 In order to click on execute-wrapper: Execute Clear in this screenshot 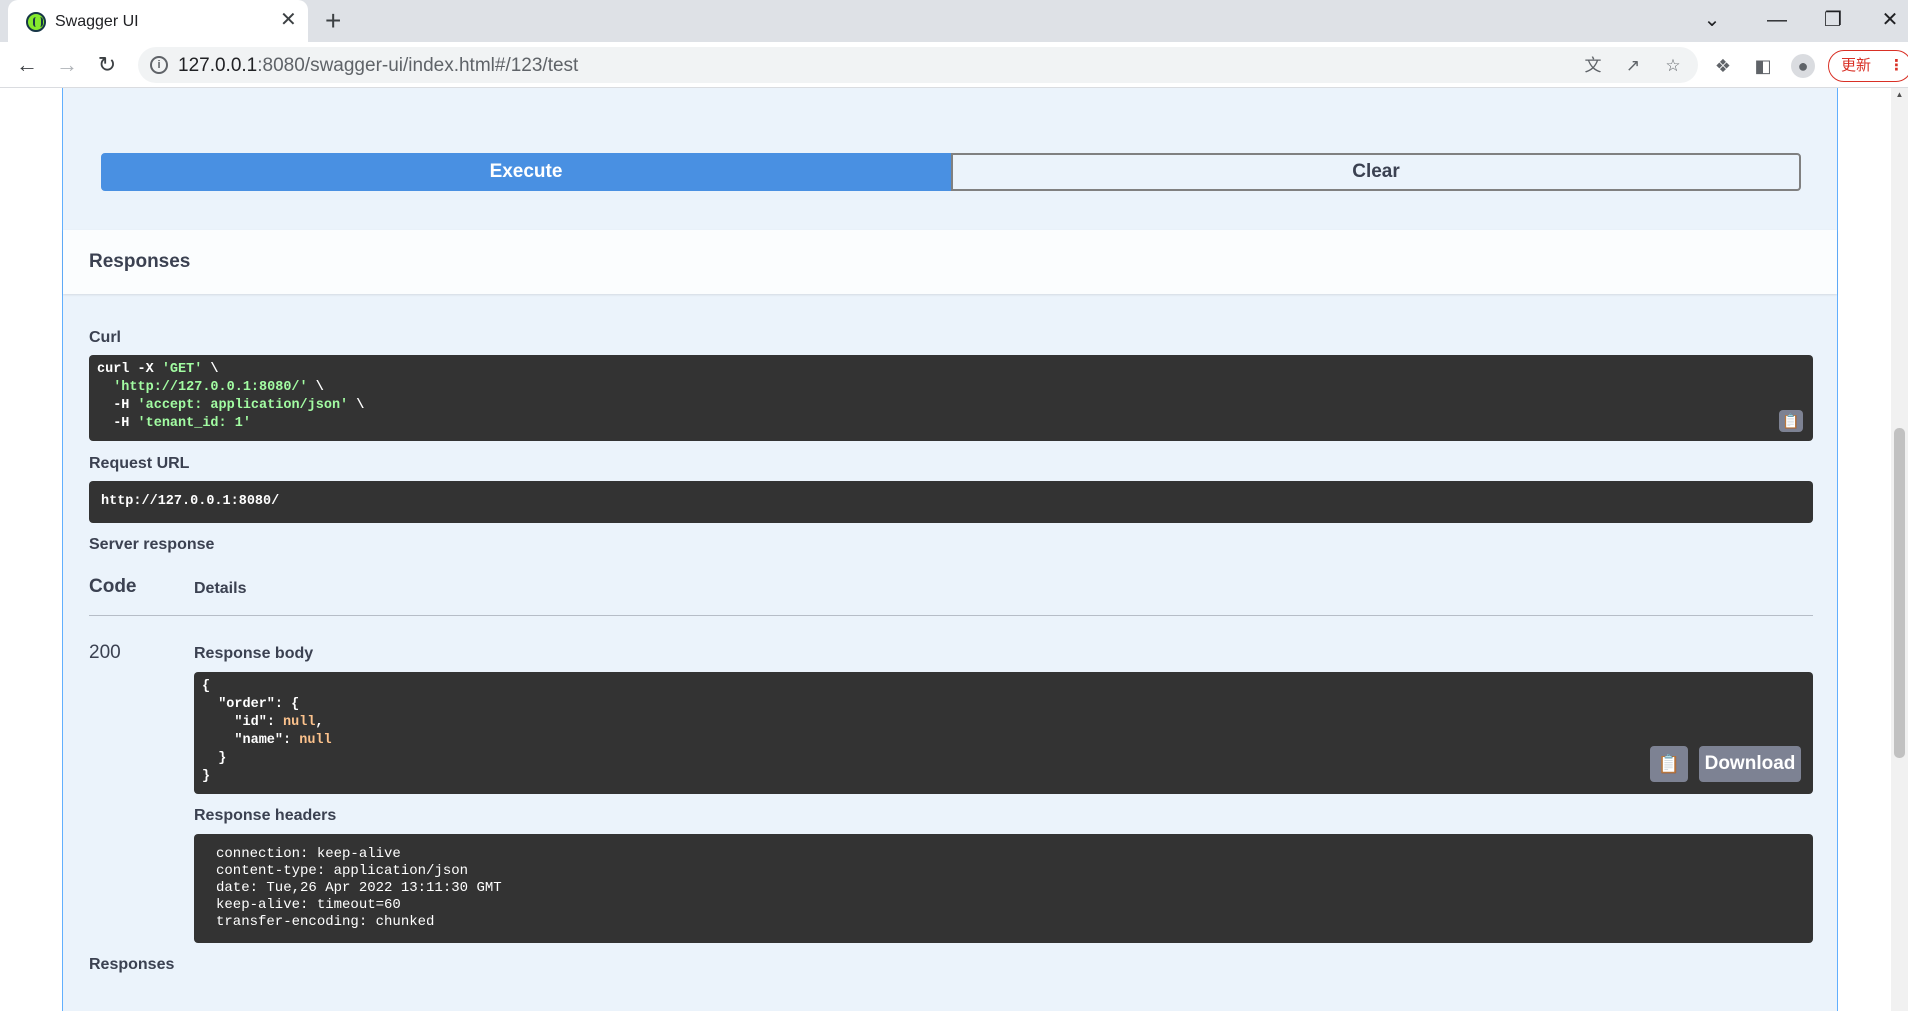, I will do `click(951, 172)`.